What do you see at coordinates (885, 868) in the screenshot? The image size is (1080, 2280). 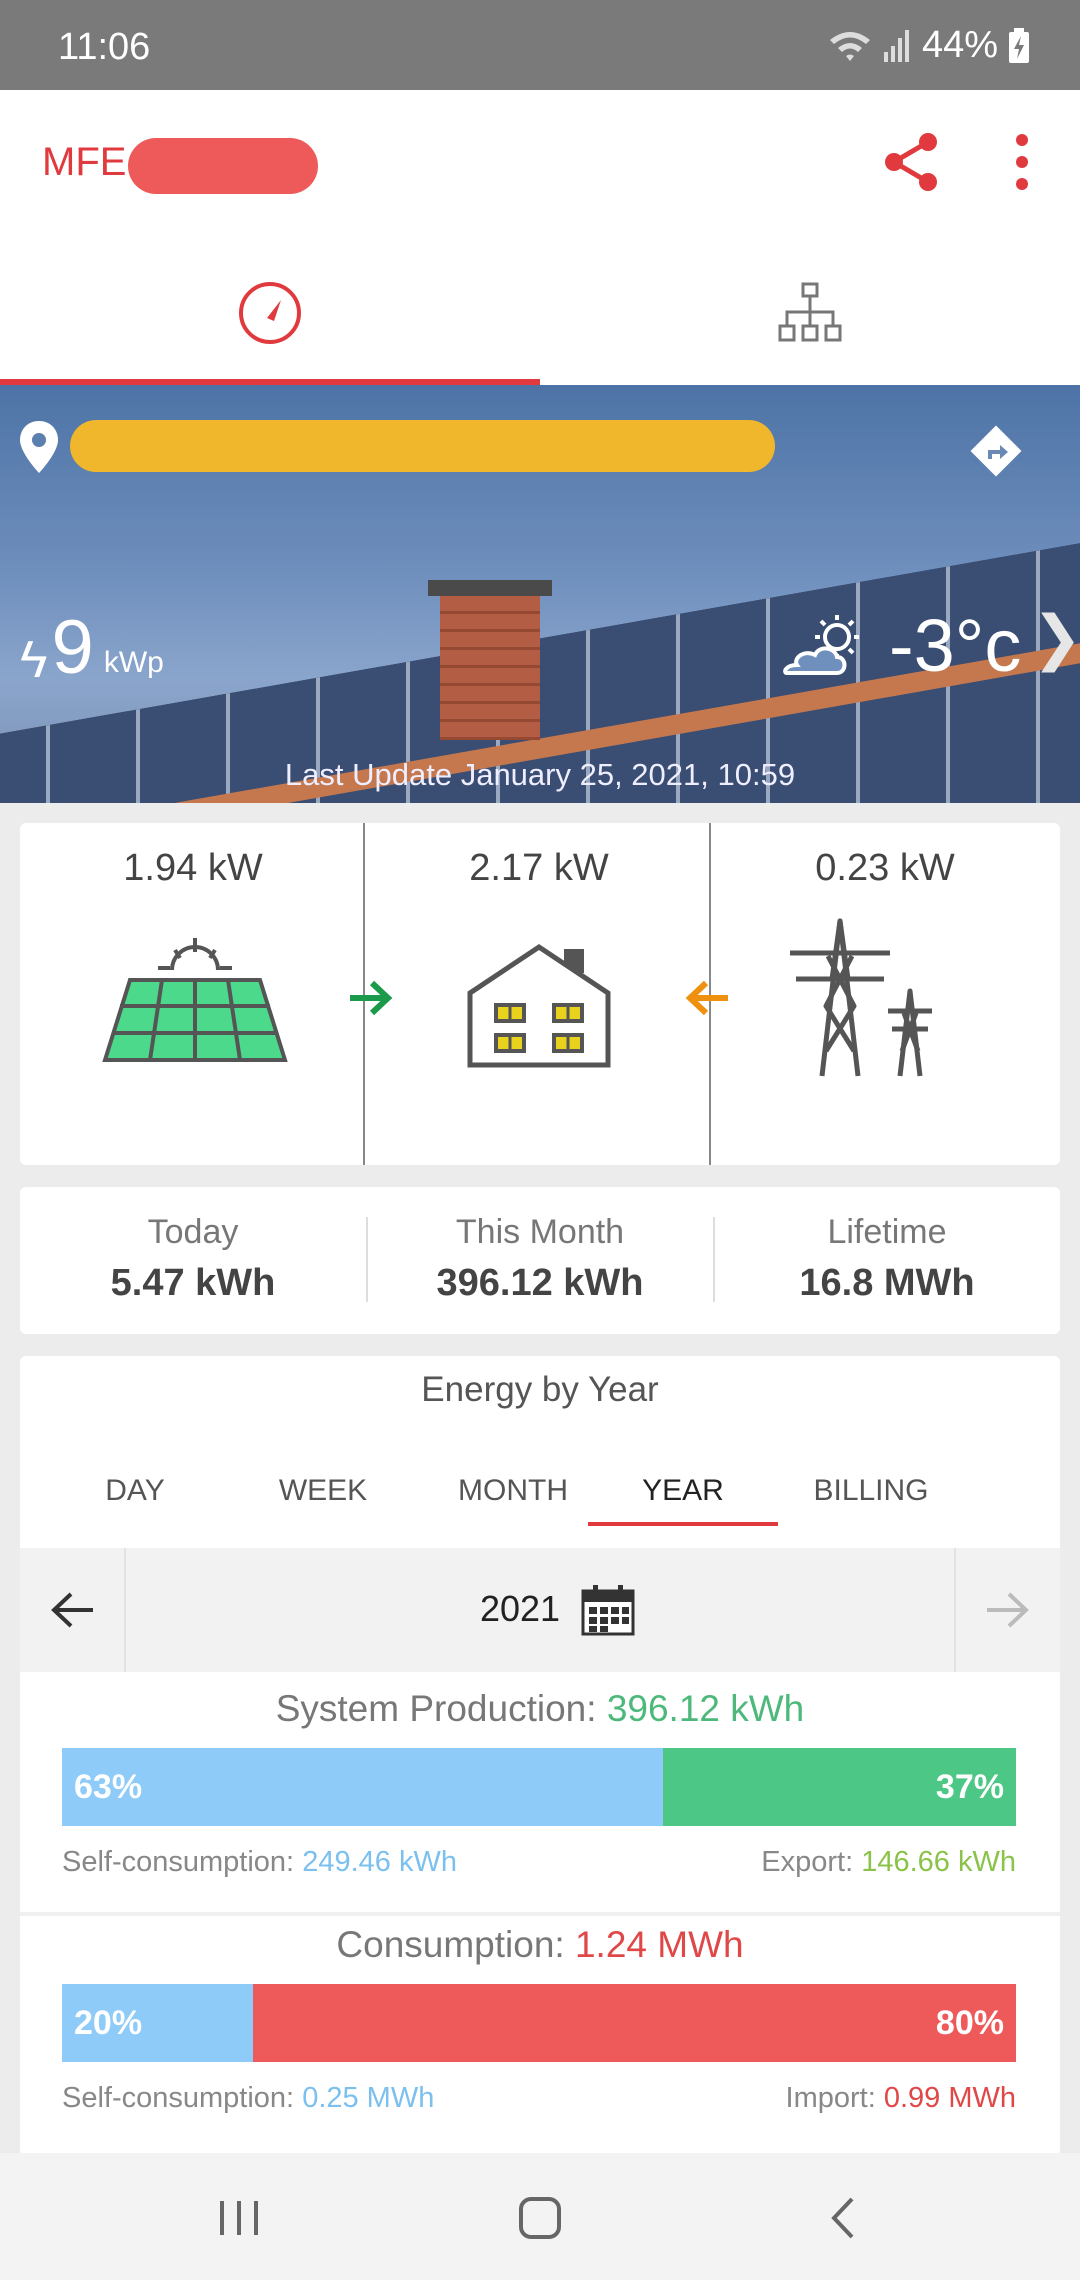 I see `grid-power: 0.23 kW` at bounding box center [885, 868].